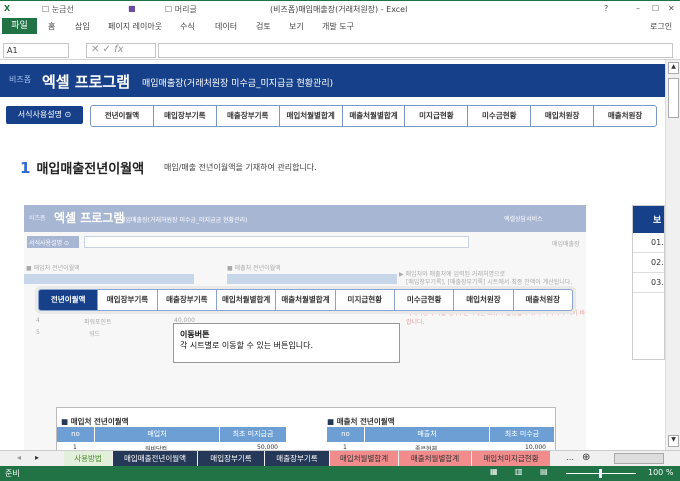 The width and height of the screenshot is (680, 481). What do you see at coordinates (89, 218) in the screenshot?
I see `shot-title: 엑셀 프로그램` at bounding box center [89, 218].